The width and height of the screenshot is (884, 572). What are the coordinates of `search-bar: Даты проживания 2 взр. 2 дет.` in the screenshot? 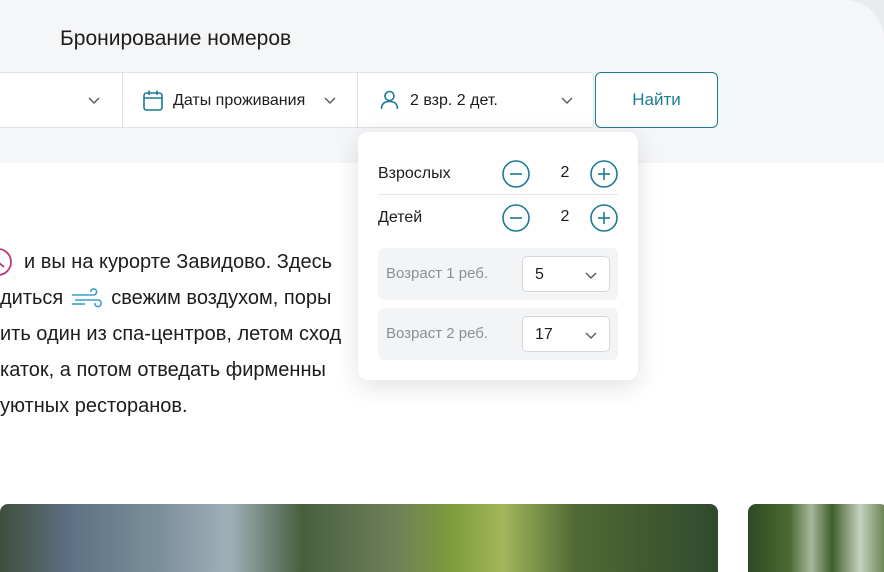 It's located at (297, 100).